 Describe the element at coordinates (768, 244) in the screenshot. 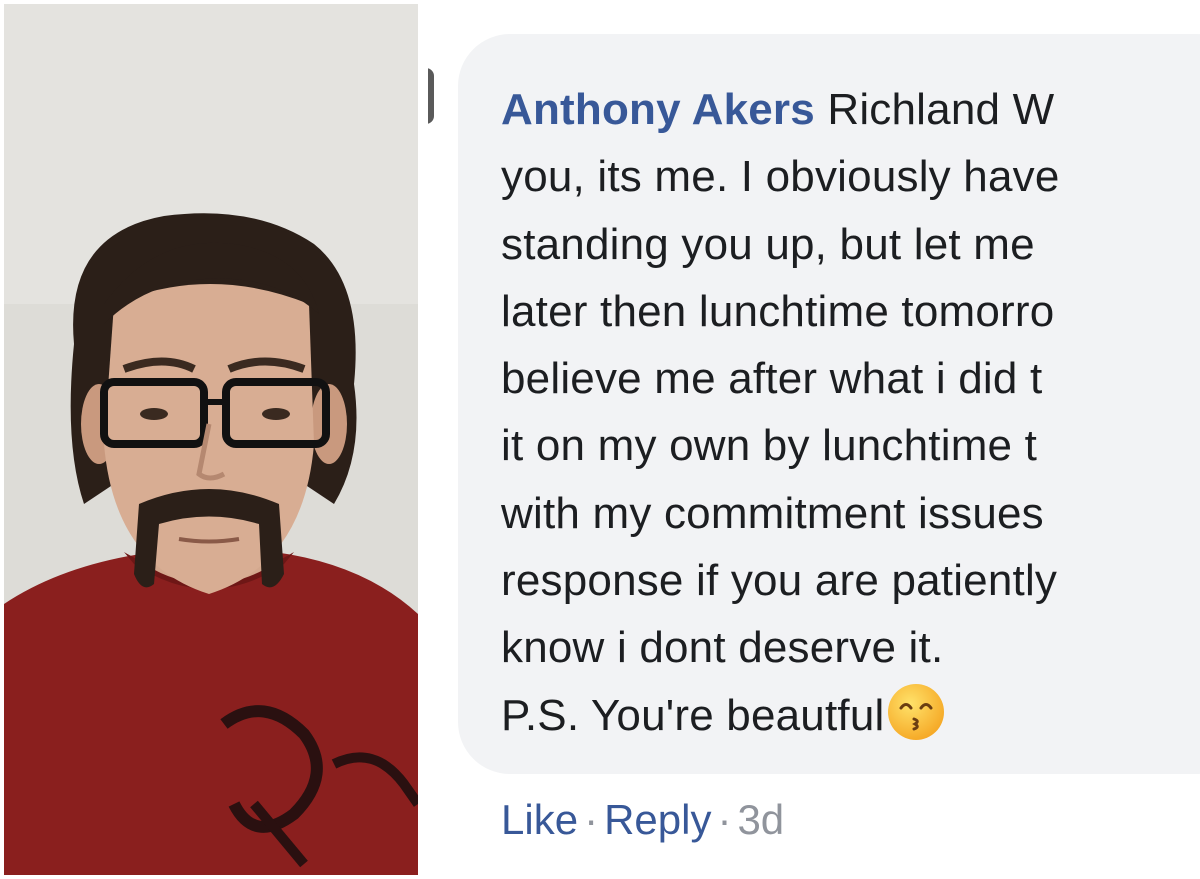

I see `comment-line: standing you up, but let me` at that location.